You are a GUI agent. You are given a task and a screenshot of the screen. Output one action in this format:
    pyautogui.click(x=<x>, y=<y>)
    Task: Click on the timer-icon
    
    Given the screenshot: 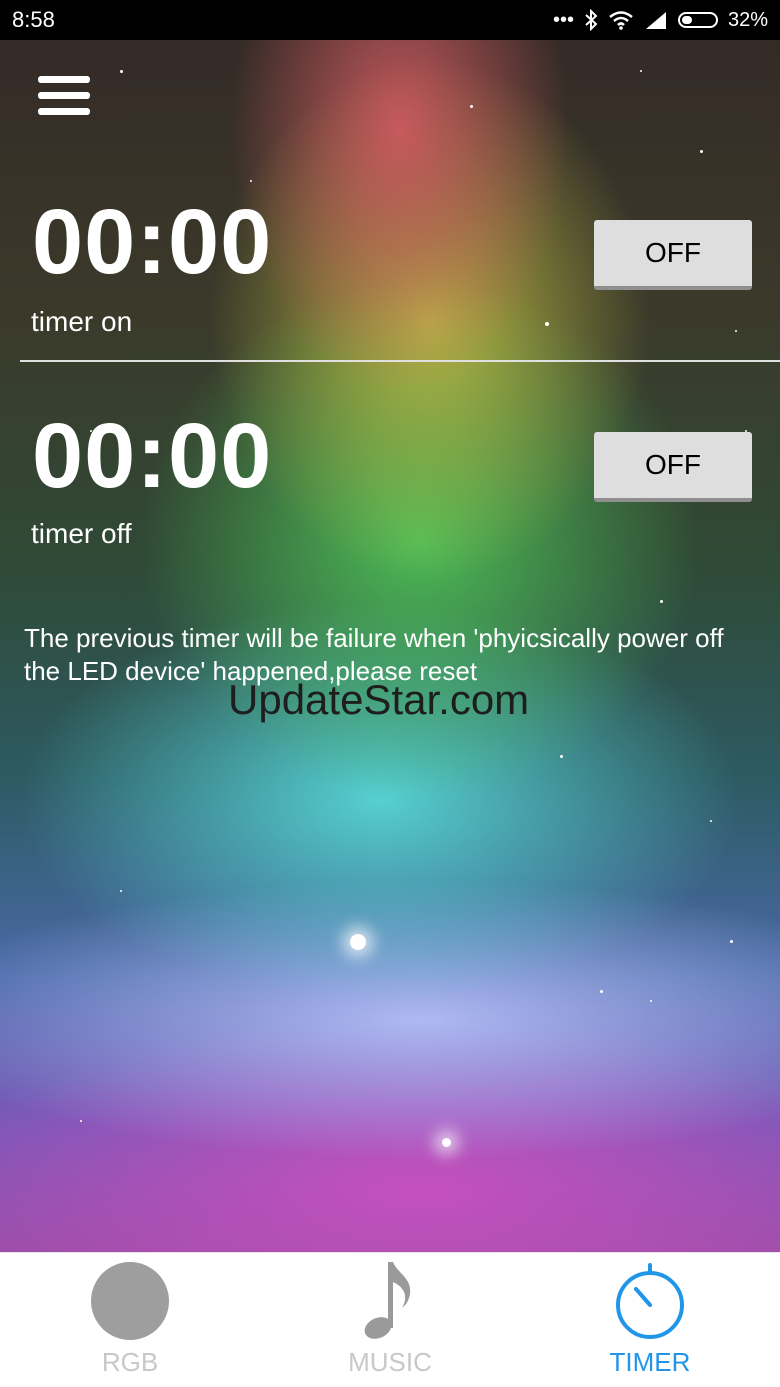 What is the action you would take?
    pyautogui.click(x=650, y=1301)
    